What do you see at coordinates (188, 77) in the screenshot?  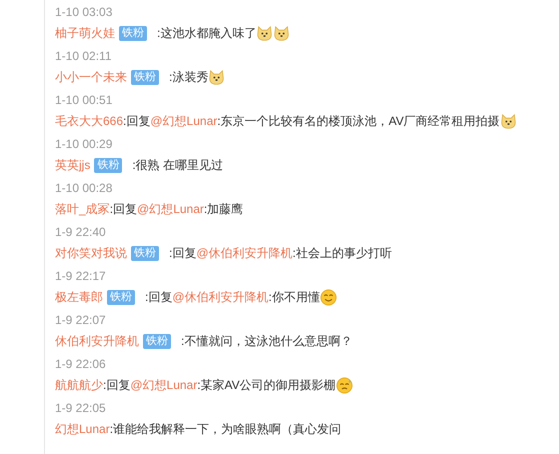 I see `comment-text: :泳装秀` at bounding box center [188, 77].